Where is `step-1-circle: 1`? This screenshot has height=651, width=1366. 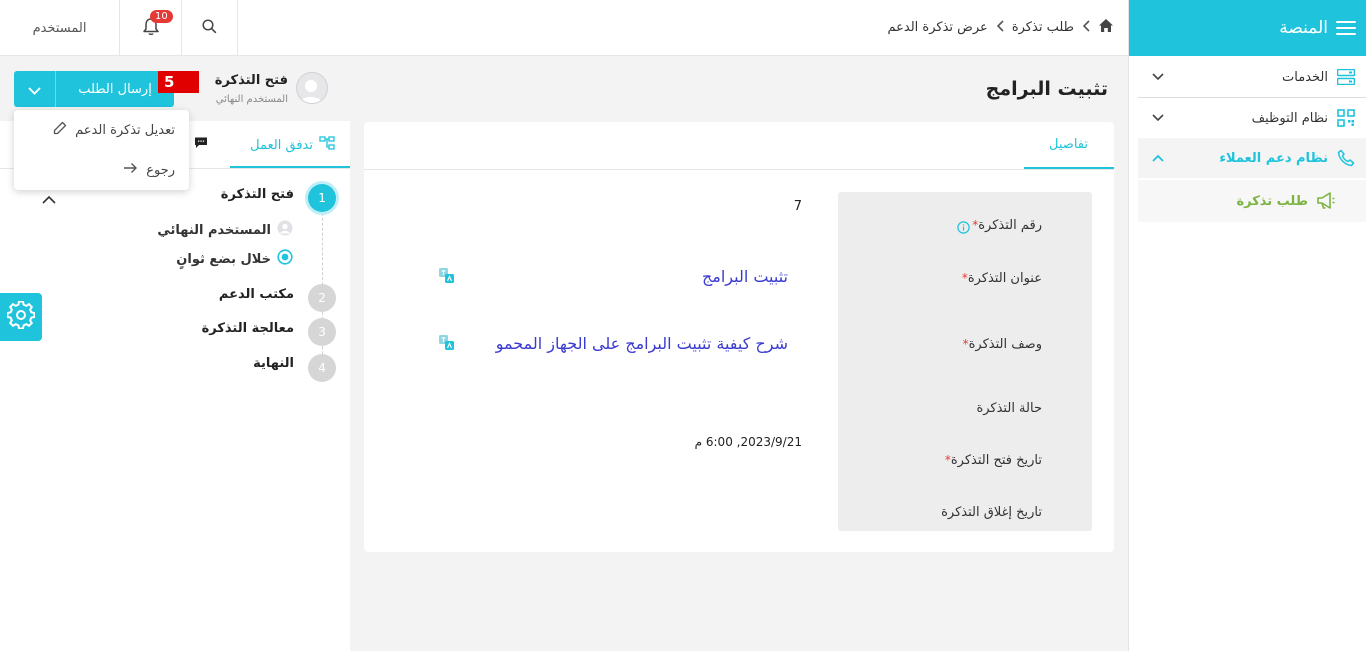
step-1-circle: 1 is located at coordinates (322, 198).